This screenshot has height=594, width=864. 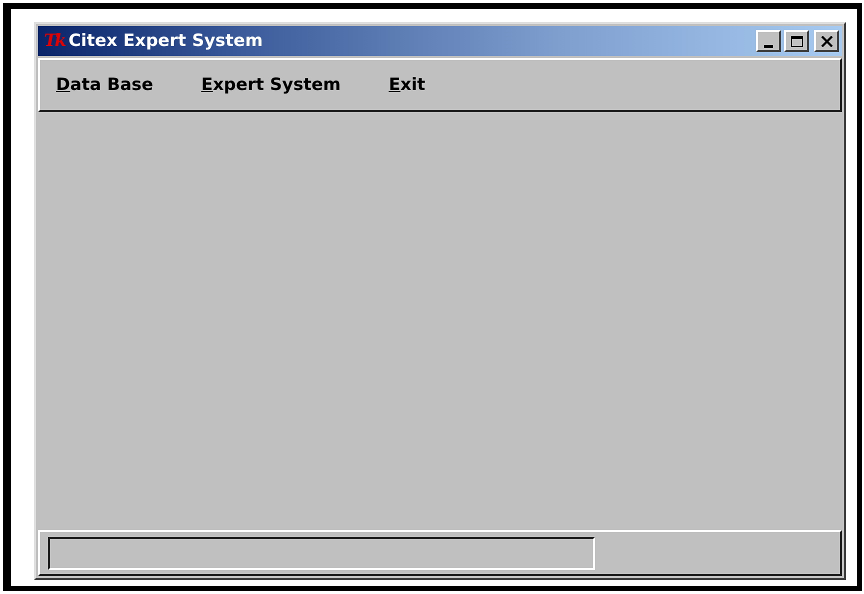 I want to click on menu-item: Expert System, so click(x=271, y=85).